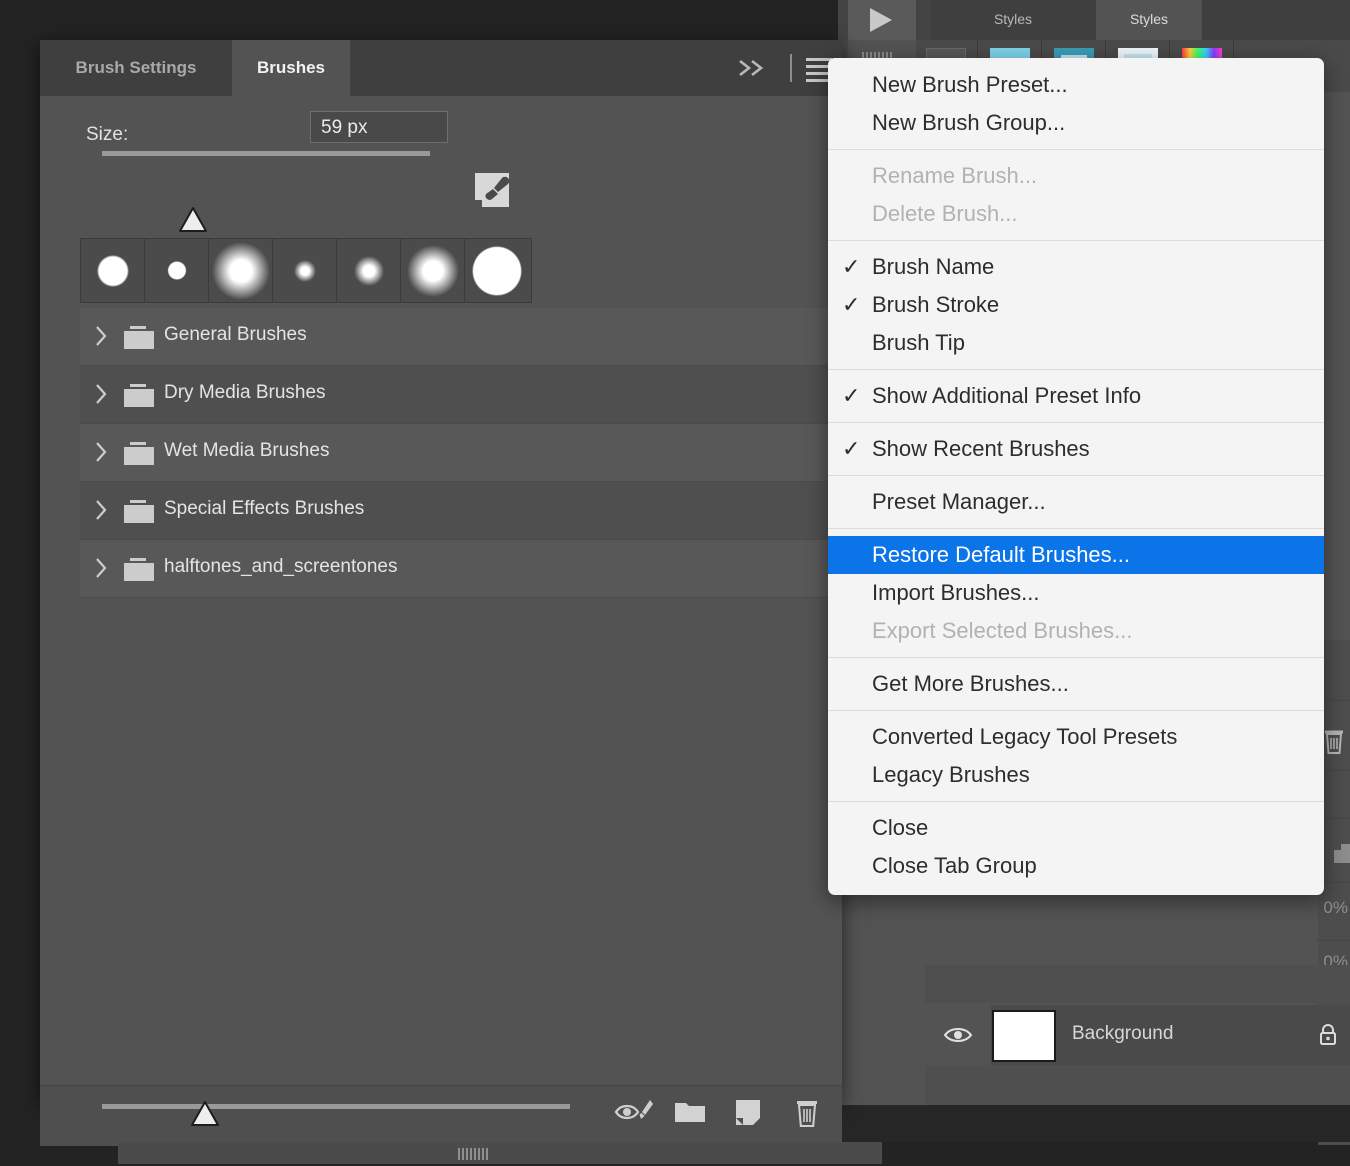  I want to click on footer-slider-thumb, so click(205, 1114).